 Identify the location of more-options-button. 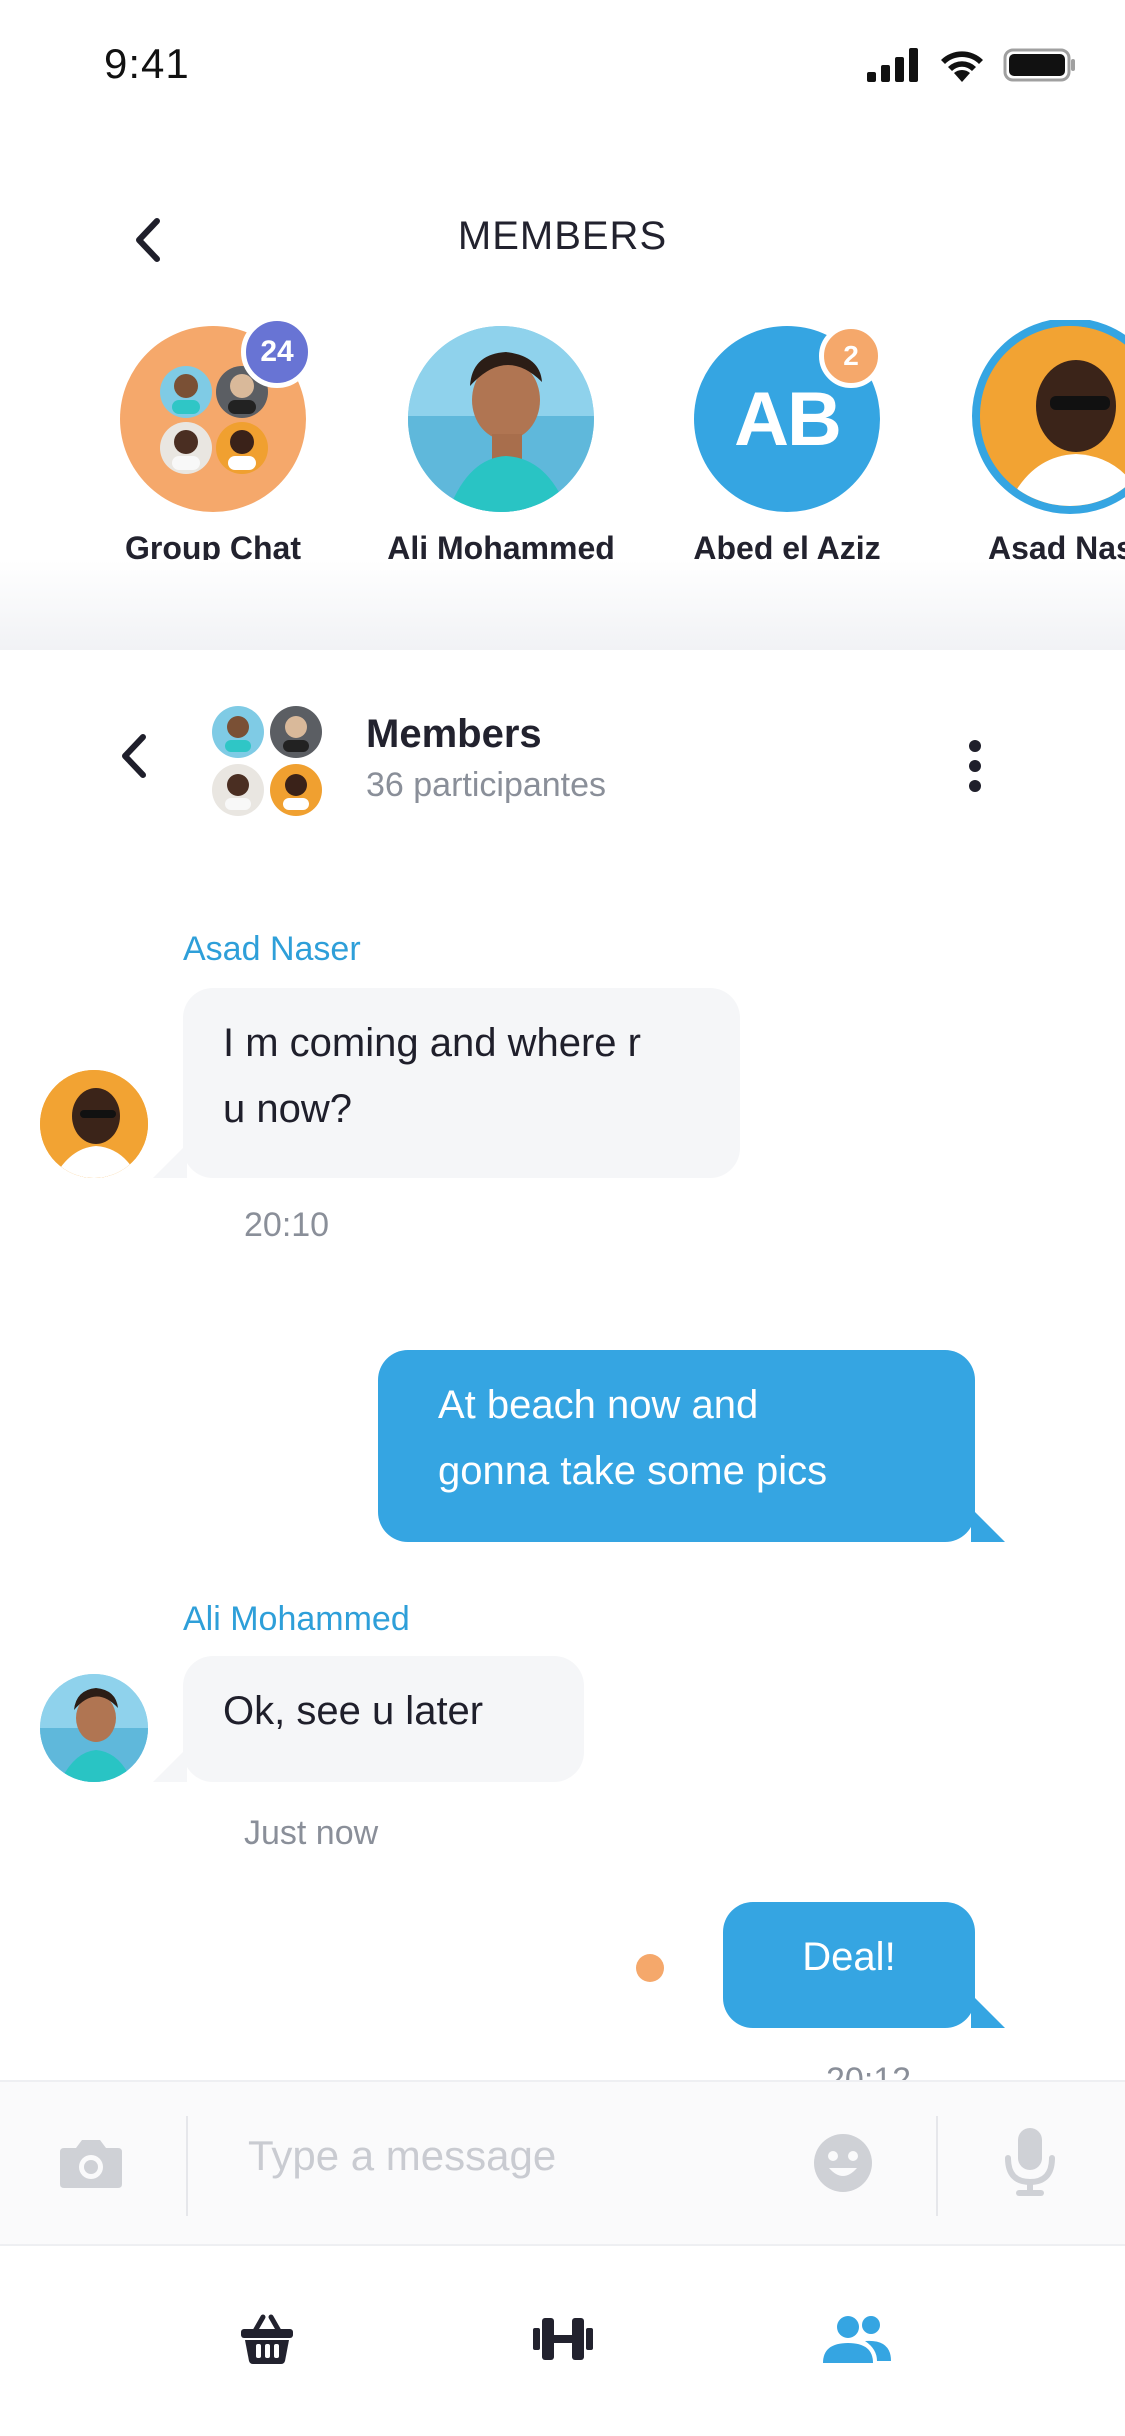
(975, 766).